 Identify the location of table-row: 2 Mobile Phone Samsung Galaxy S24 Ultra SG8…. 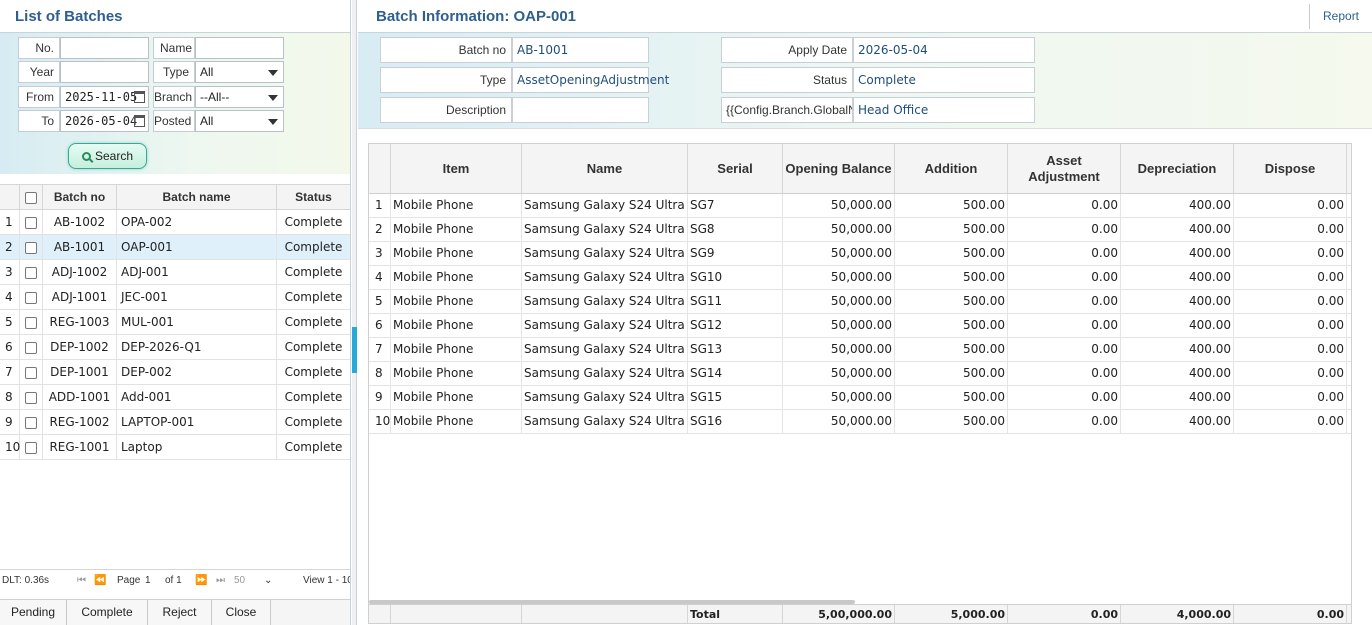
(860, 230).